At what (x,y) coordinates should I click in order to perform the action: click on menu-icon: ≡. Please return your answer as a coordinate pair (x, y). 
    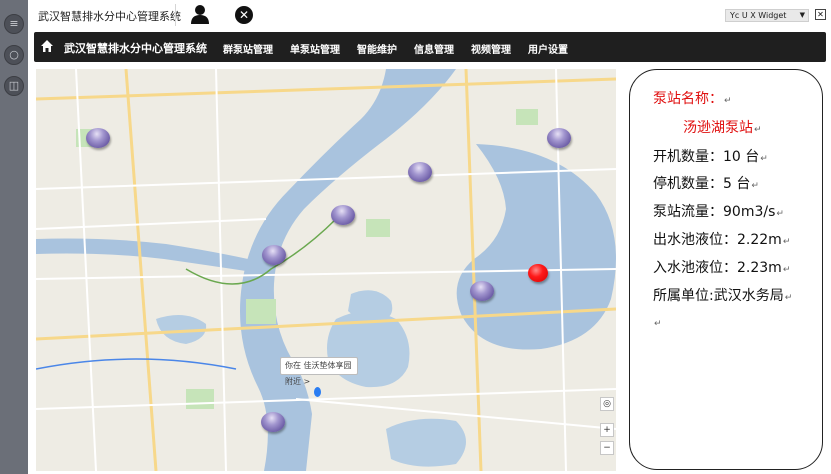
    Looking at the image, I should click on (14, 24).